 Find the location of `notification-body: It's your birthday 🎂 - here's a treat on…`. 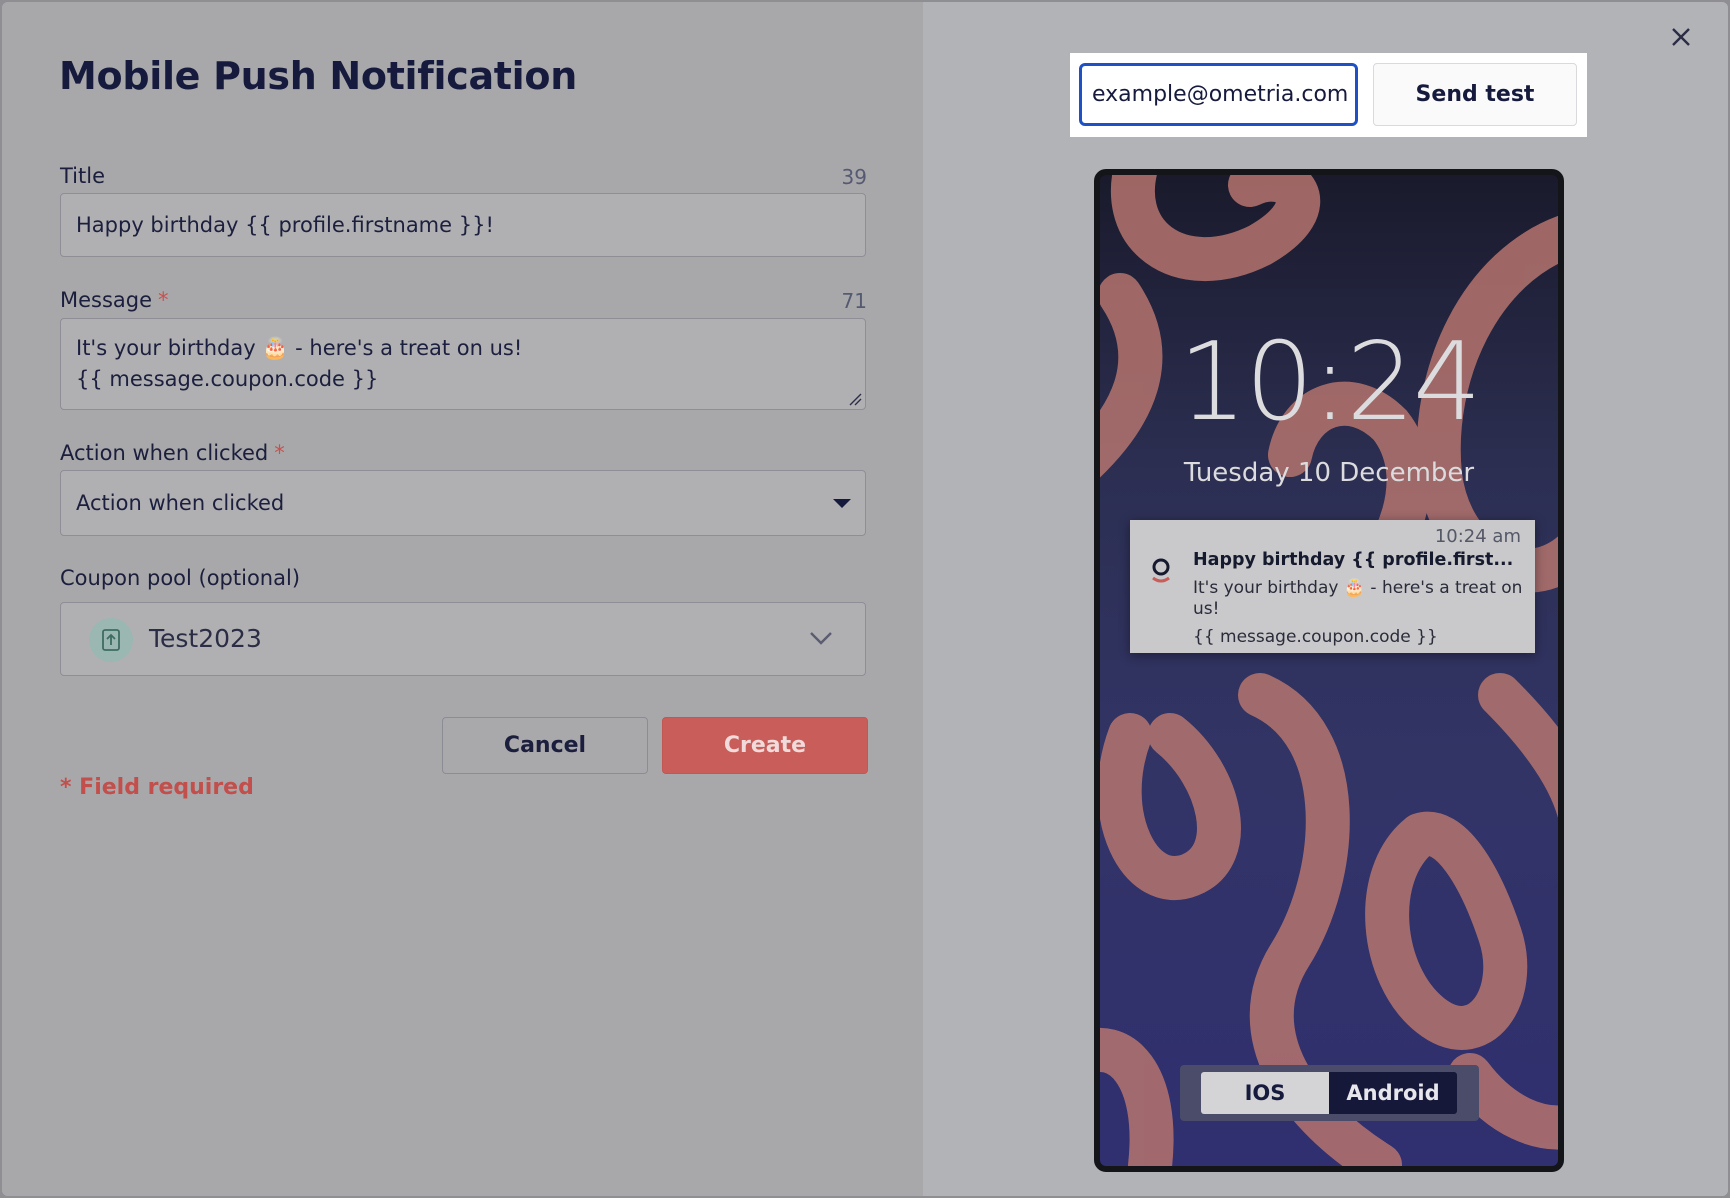

notification-body: It's your birthday 🎂 - here's a treat on… is located at coordinates (1358, 598).